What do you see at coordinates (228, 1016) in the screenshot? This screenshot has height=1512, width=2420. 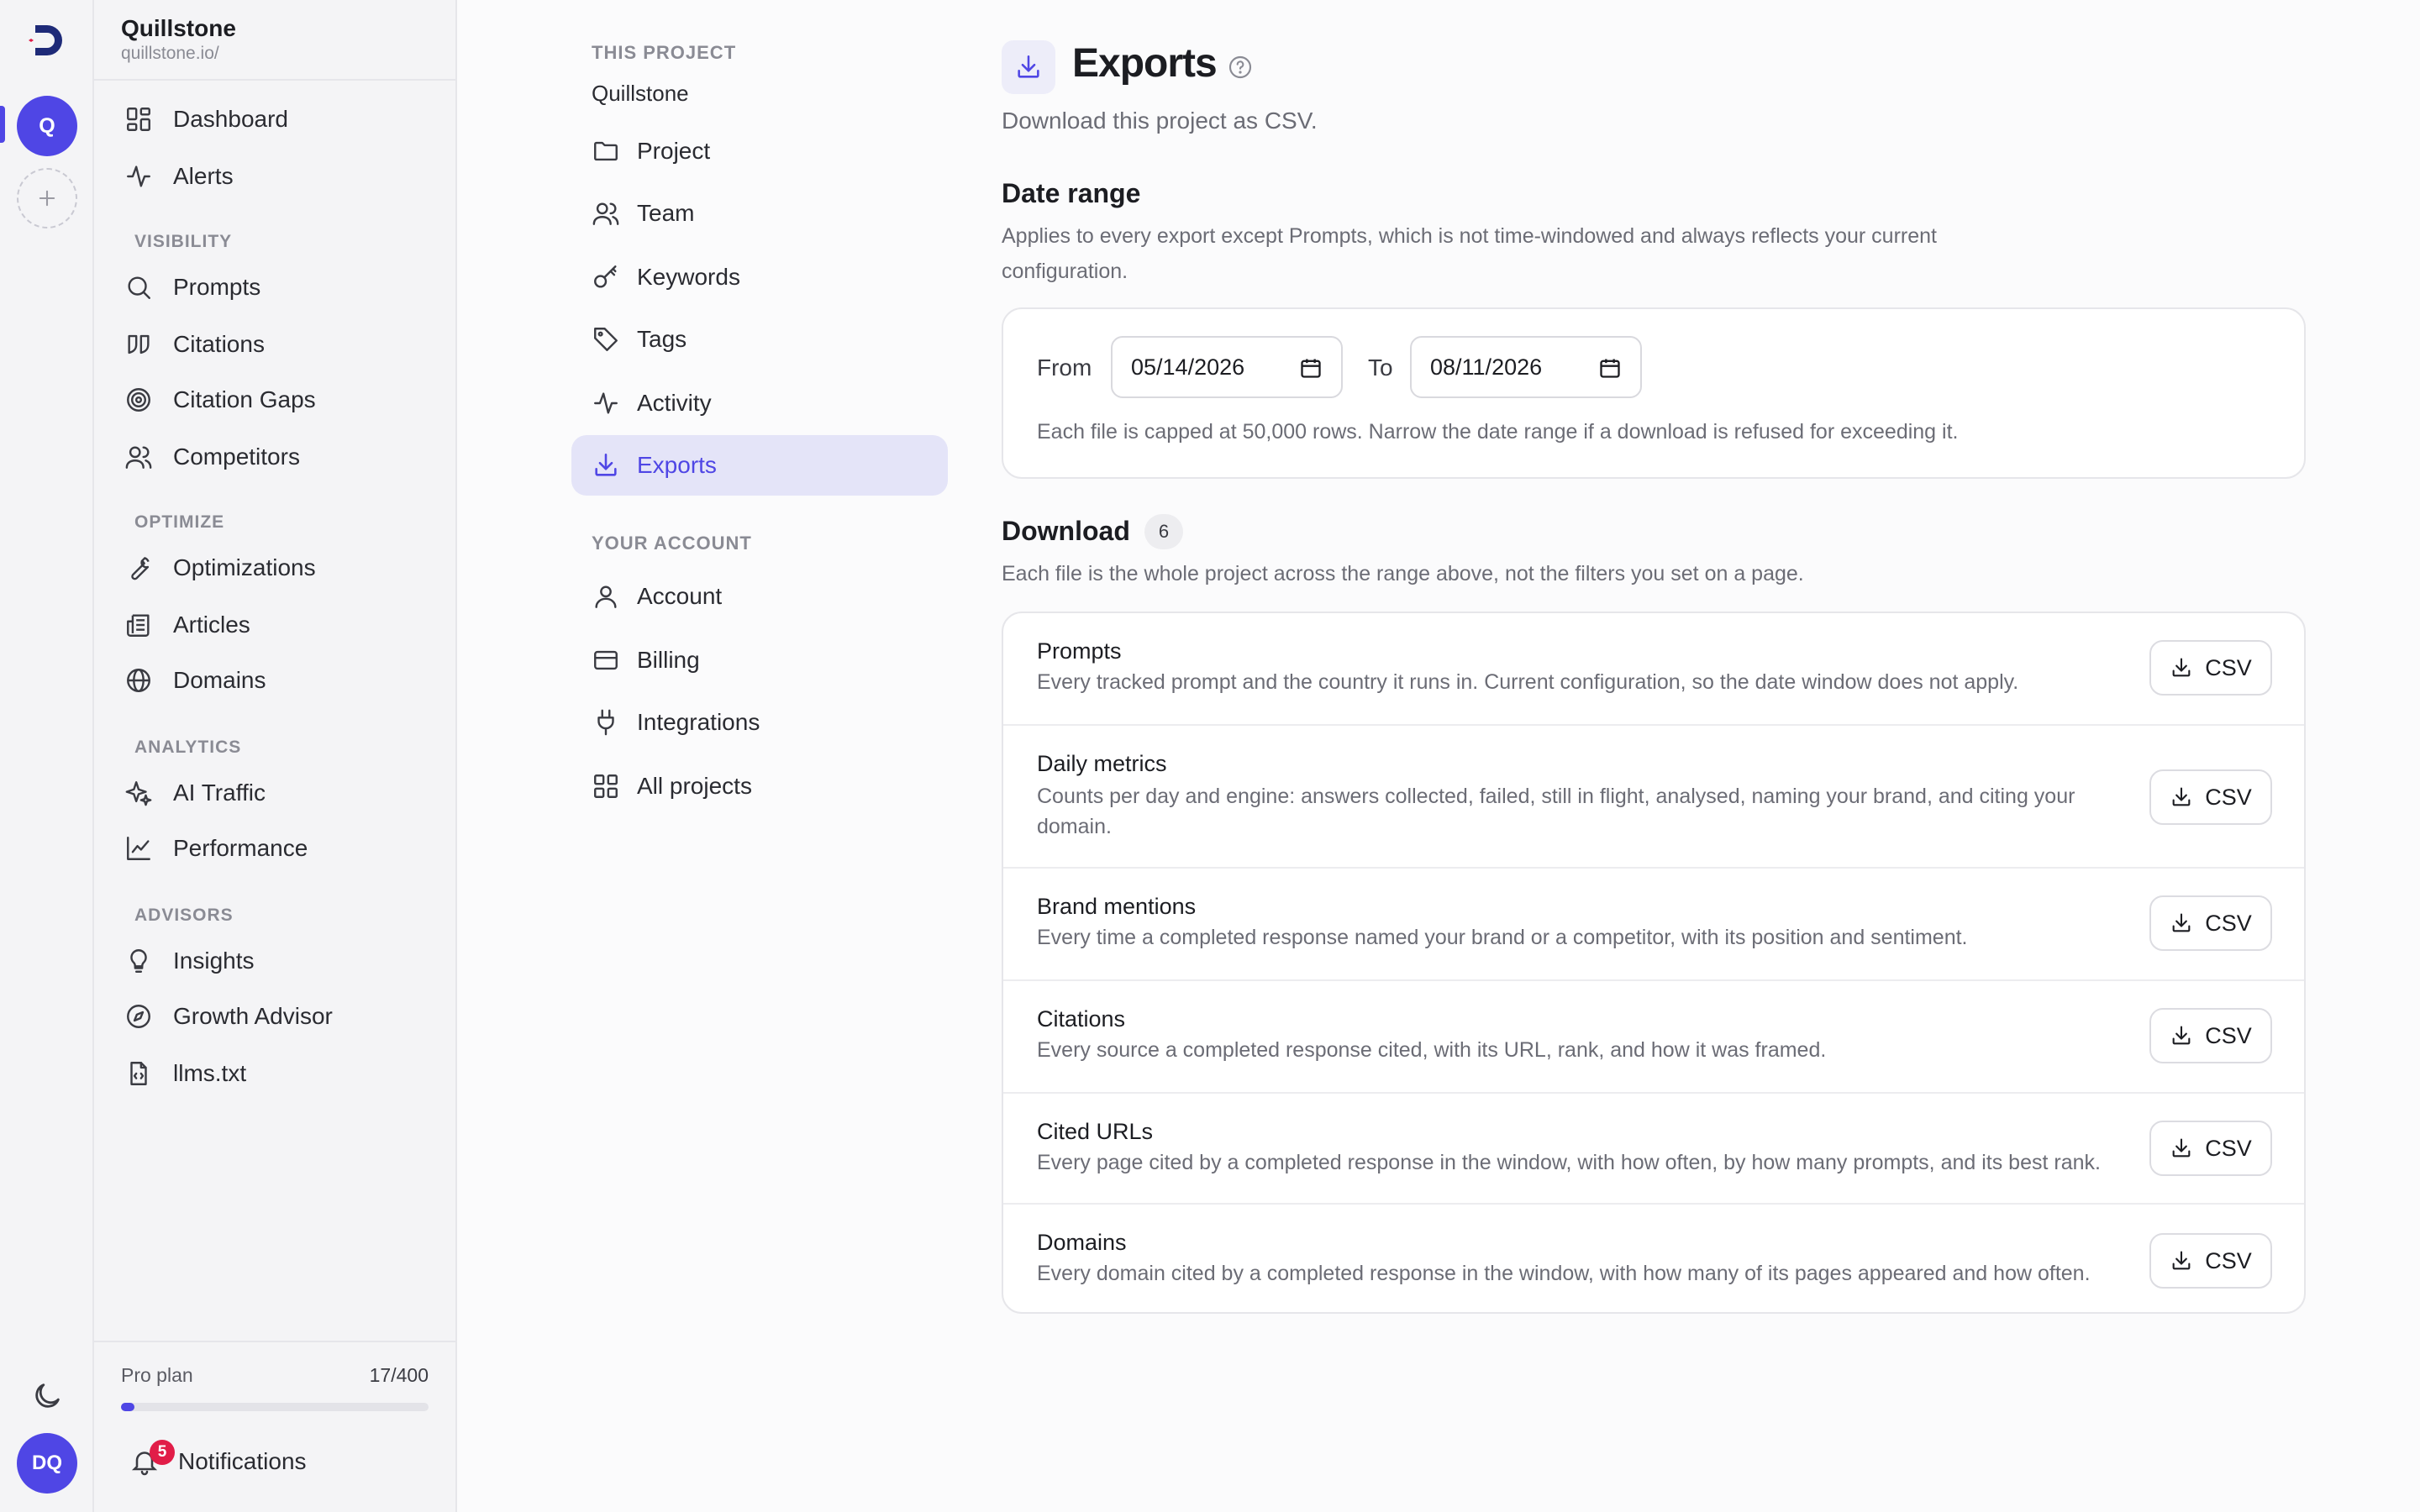 I see `sidebar-item-growth-advisor: Growth Advisor` at bounding box center [228, 1016].